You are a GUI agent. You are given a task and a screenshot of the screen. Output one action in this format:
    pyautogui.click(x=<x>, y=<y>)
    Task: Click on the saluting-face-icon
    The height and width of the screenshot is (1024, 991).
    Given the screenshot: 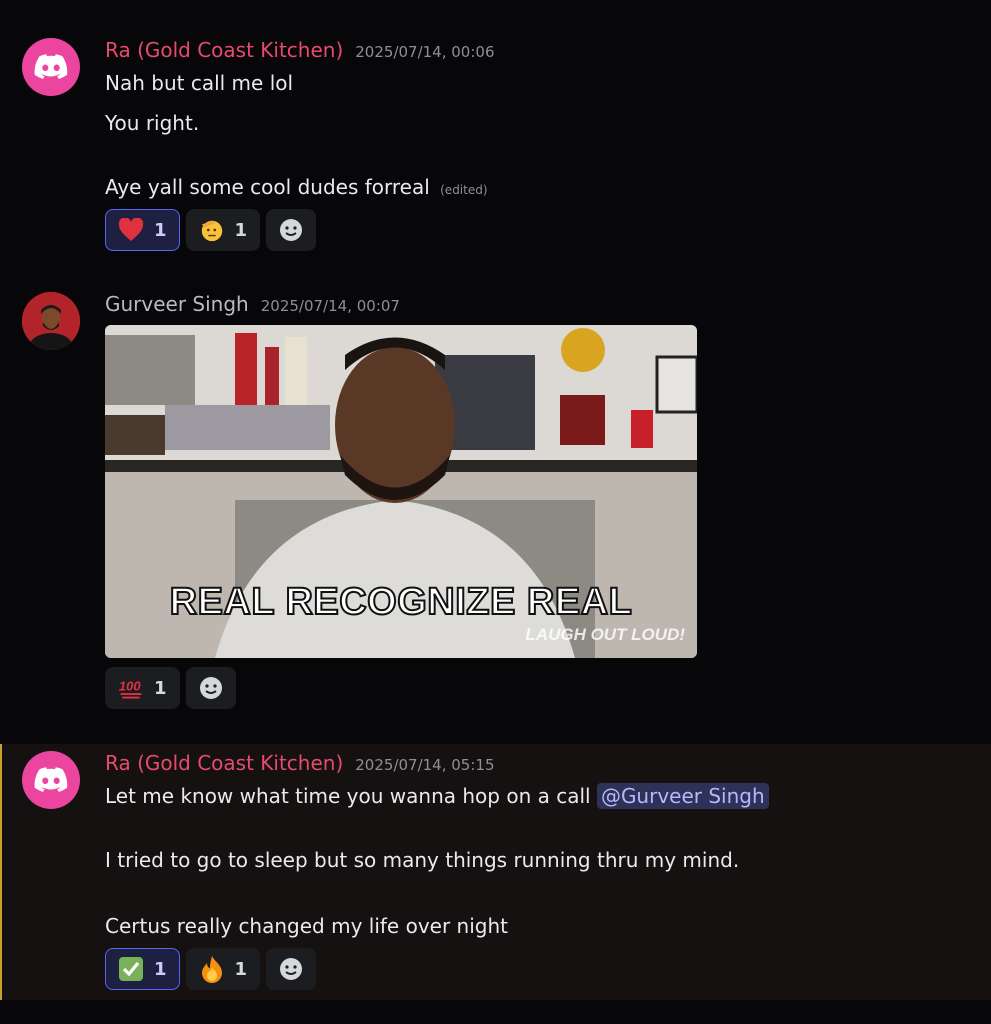 What is the action you would take?
    pyautogui.click(x=212, y=230)
    